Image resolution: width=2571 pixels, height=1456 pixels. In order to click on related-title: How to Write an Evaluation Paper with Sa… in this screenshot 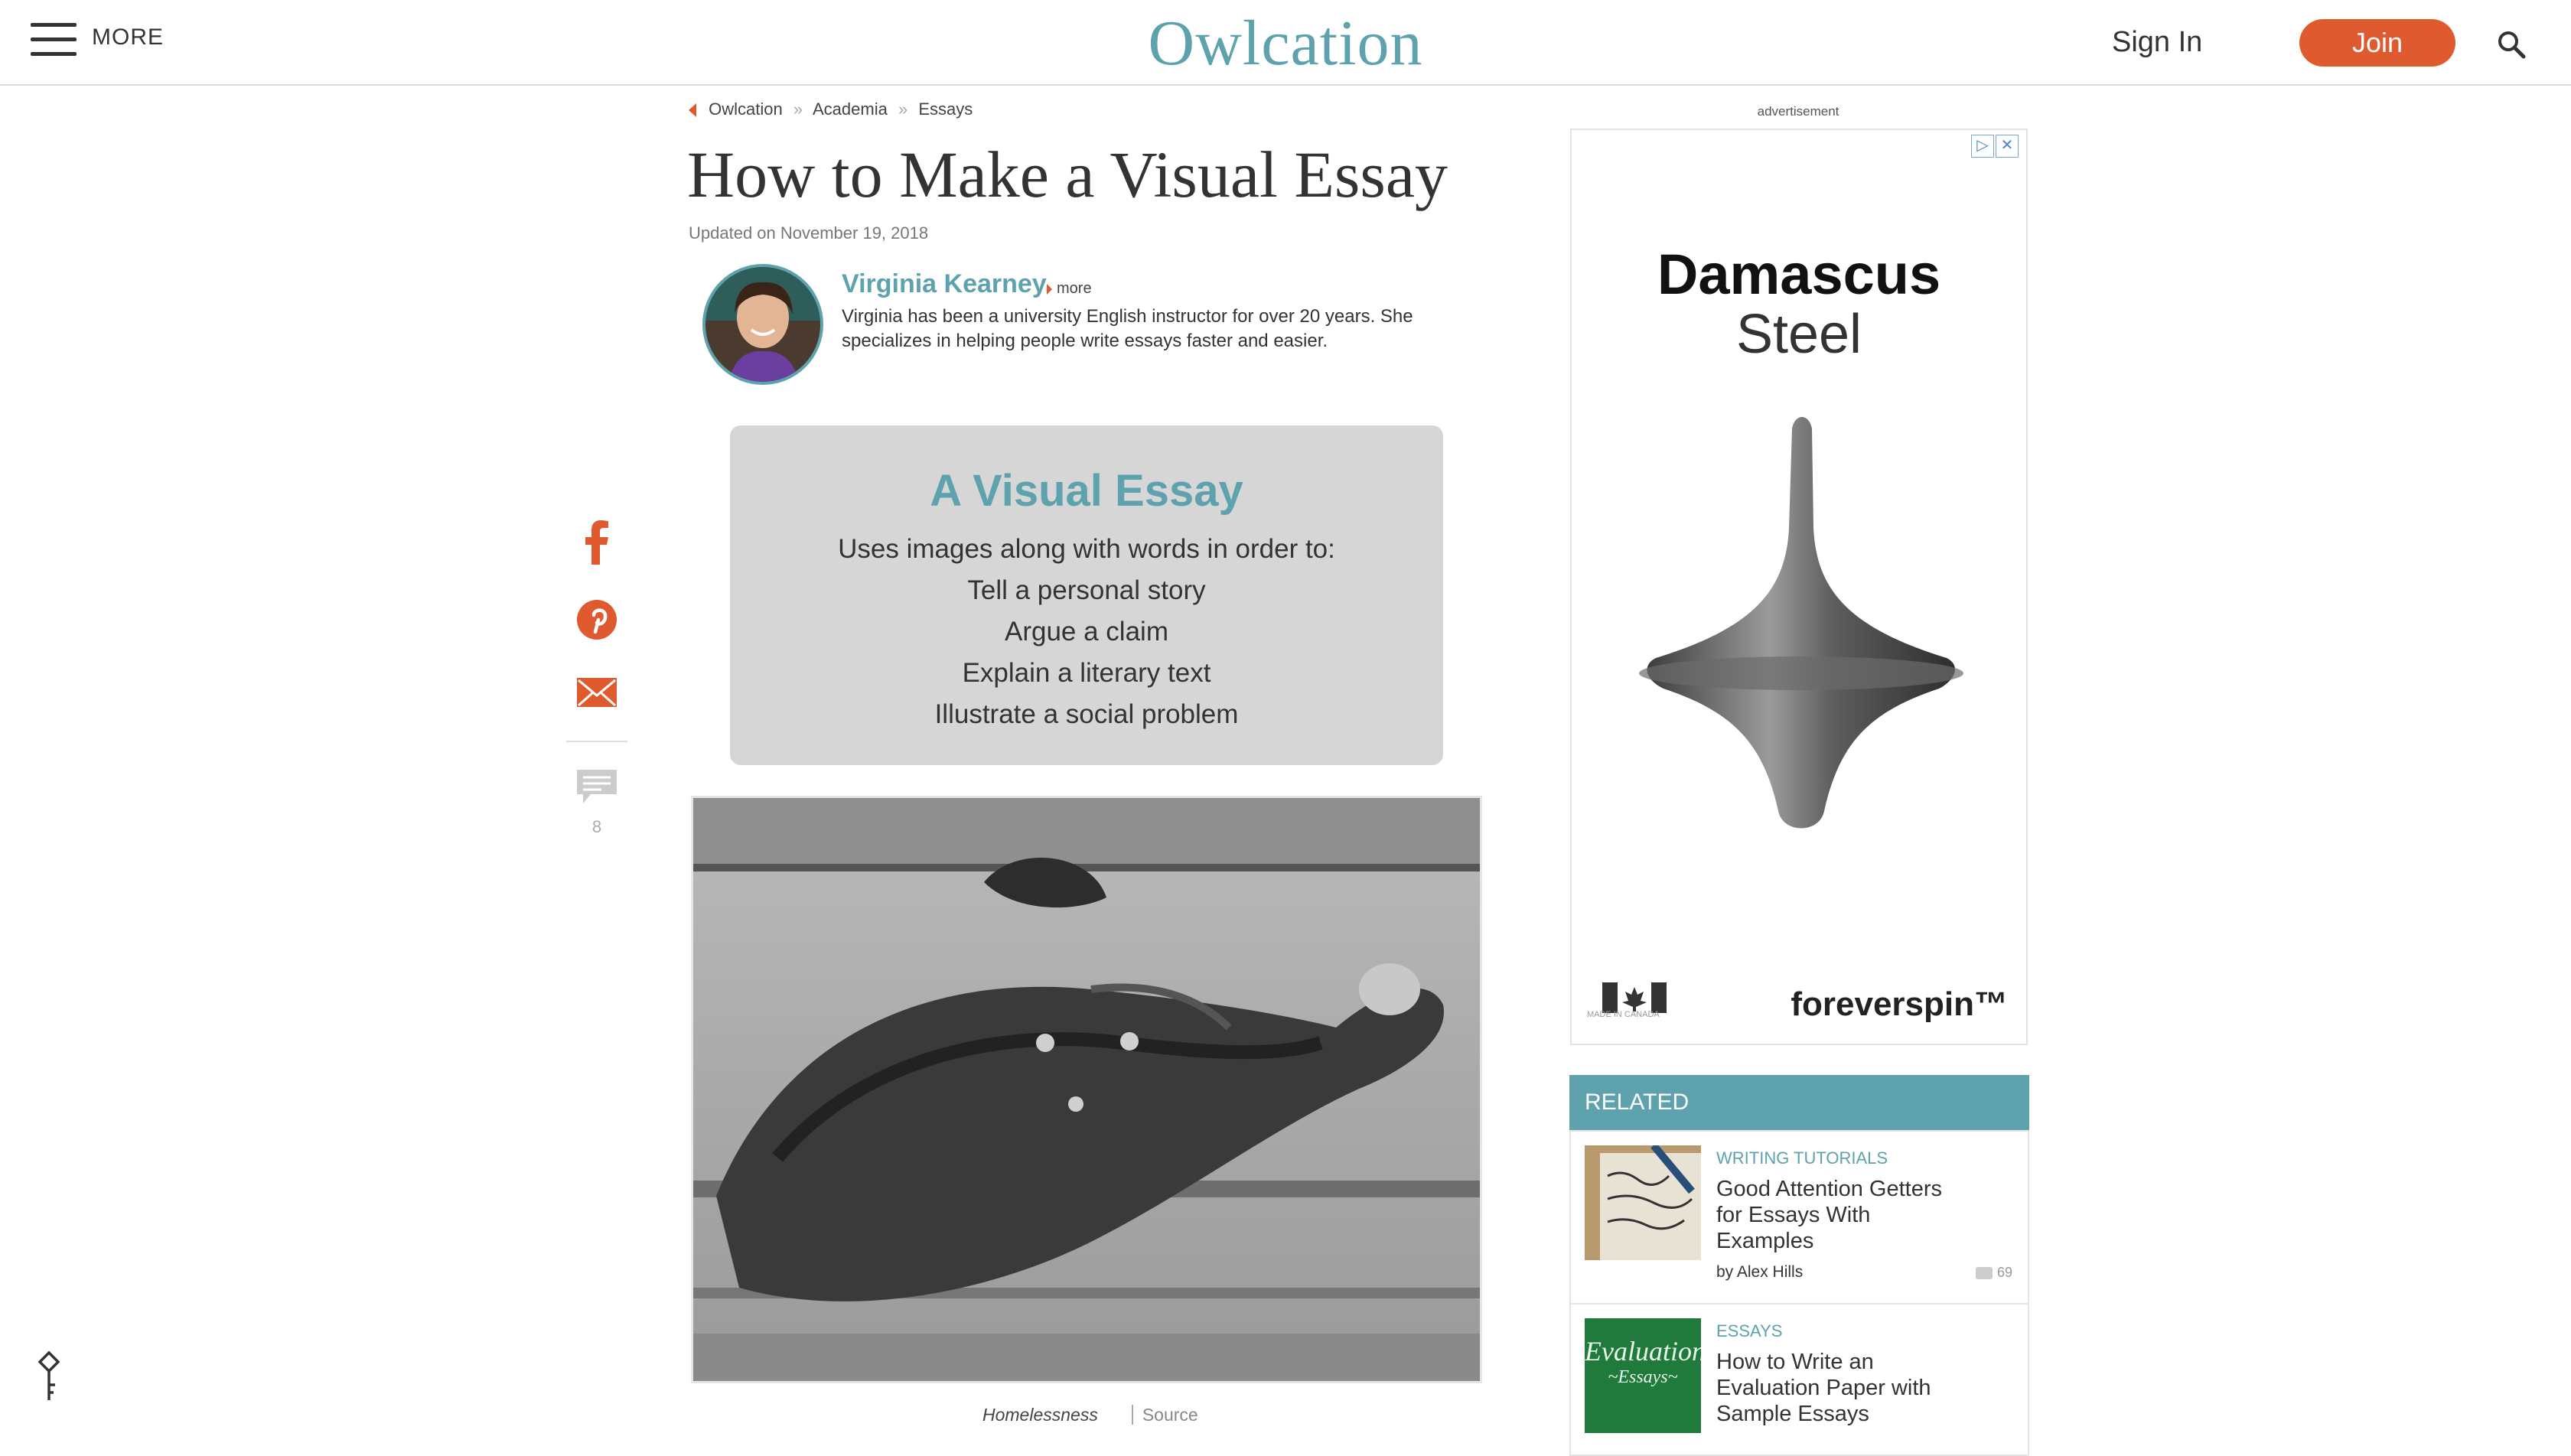, I will do `click(1838, 1388)`.